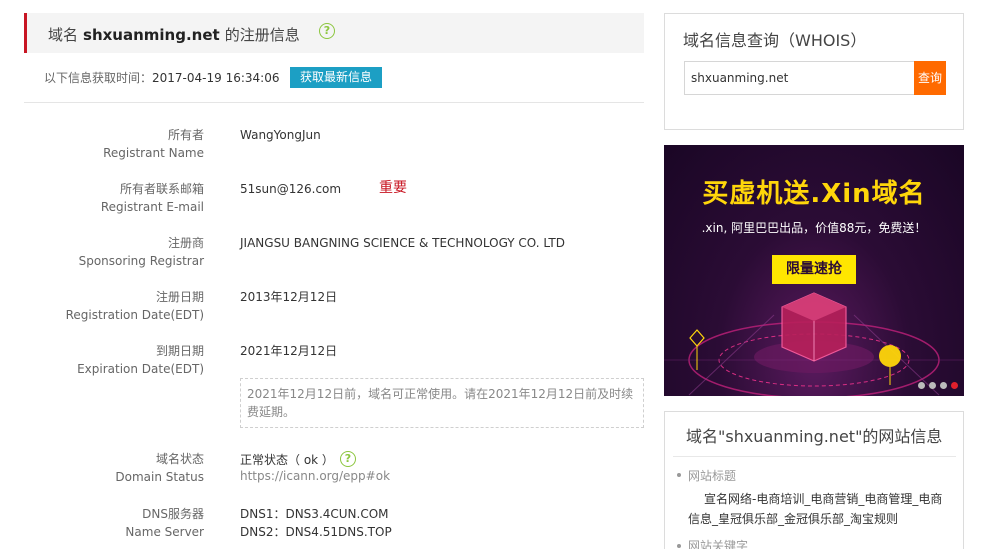  Describe the element at coordinates (814, 456) in the screenshot. I see `site-info-divider` at that location.